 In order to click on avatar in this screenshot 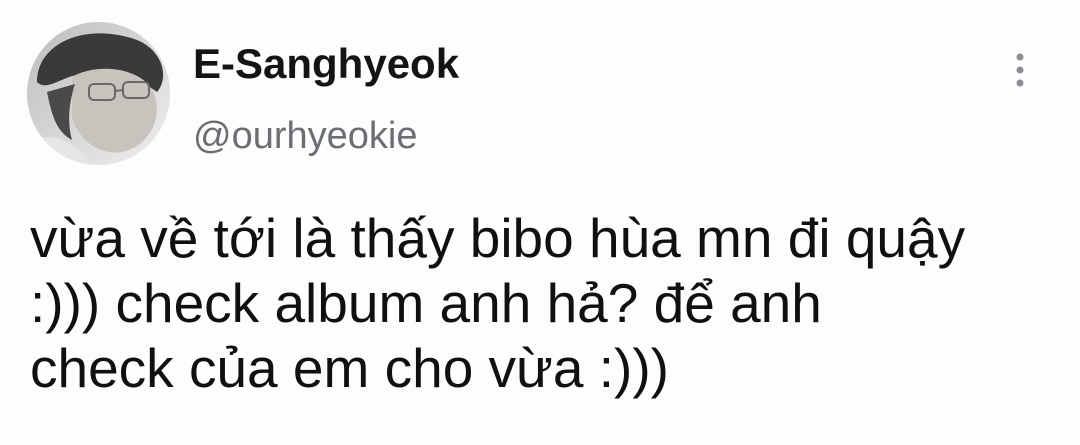, I will do `click(98, 93)`.